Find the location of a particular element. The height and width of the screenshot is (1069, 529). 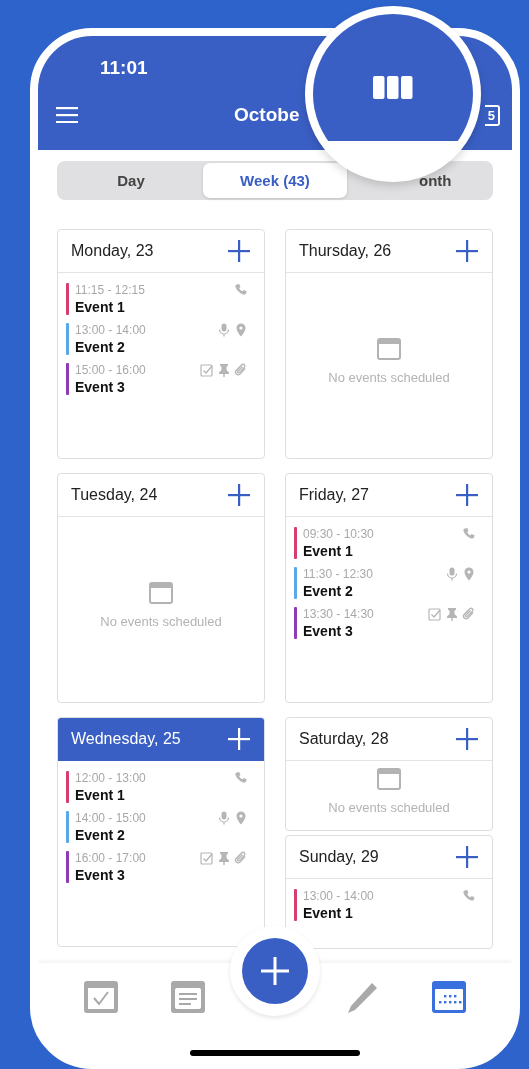

event-item: 16:00 - 17:00 Event 3 is located at coordinates (157, 867).